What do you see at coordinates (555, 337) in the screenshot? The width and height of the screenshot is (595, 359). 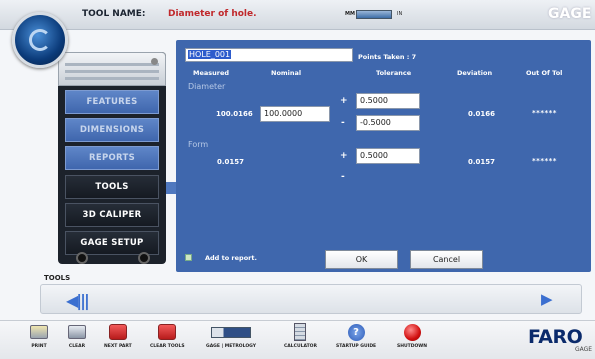 I see `faro-logo: FARO` at bounding box center [555, 337].